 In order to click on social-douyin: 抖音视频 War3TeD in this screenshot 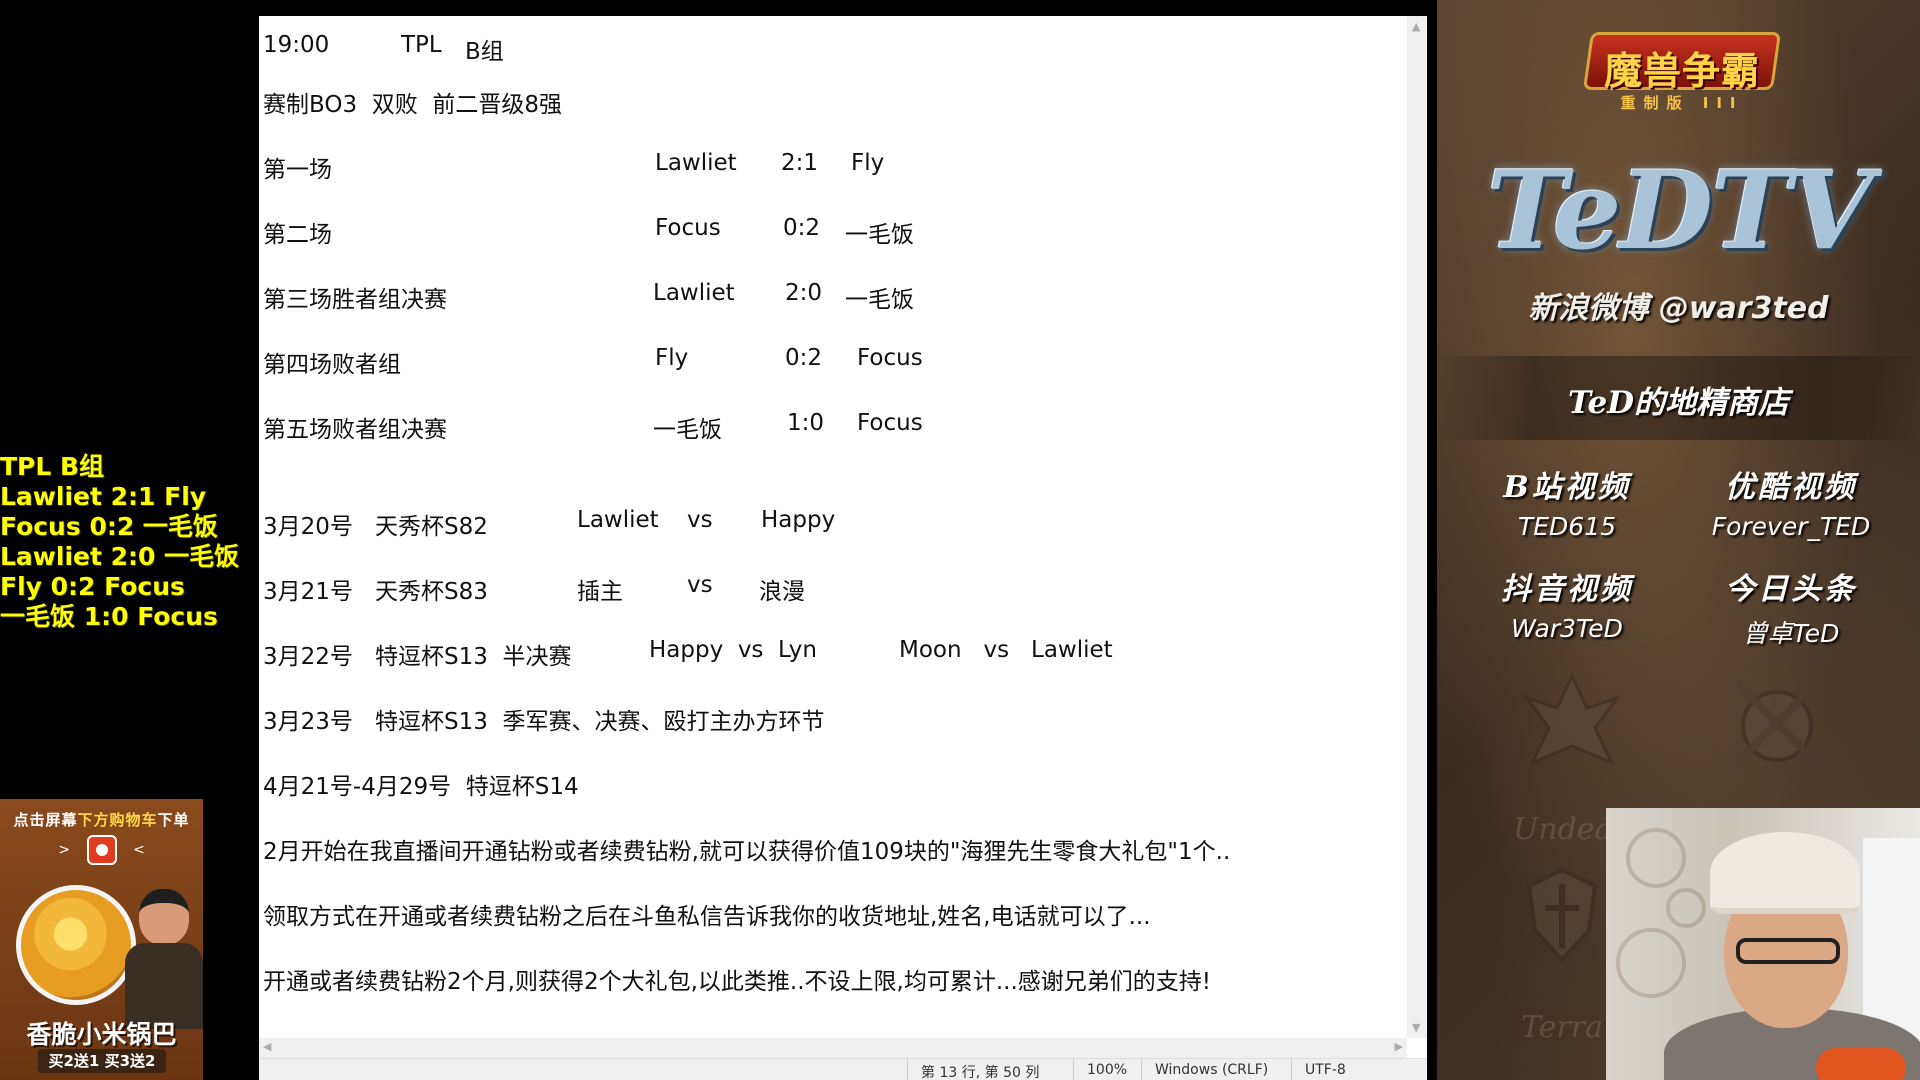, I will do `click(1567, 607)`.